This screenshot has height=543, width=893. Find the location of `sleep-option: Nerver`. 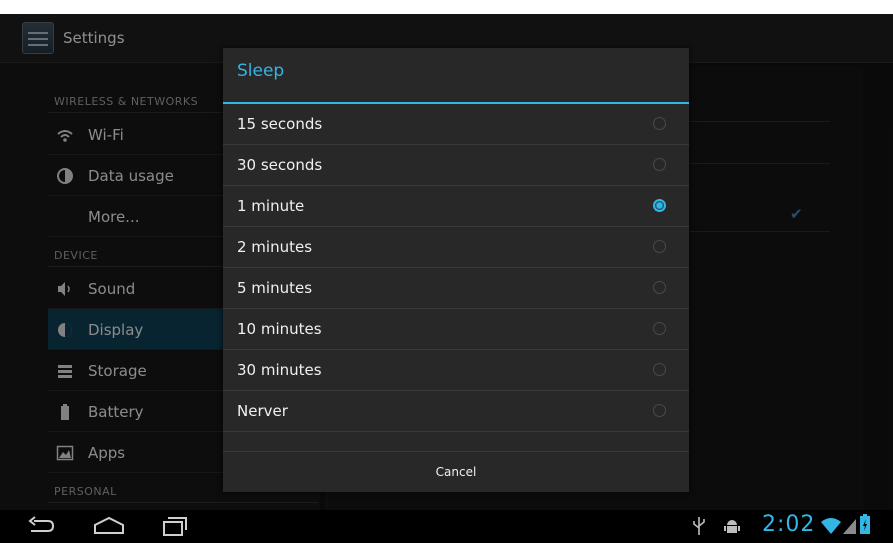

sleep-option: Nerver is located at coordinates (456, 411).